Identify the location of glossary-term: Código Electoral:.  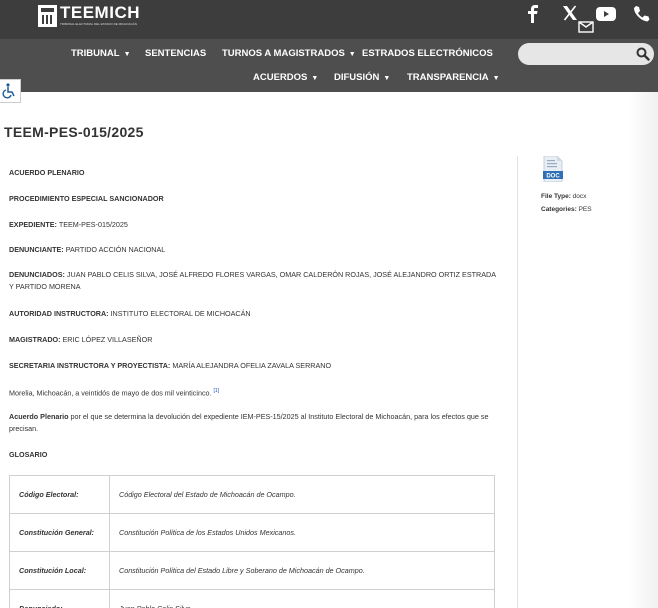
(59, 494).